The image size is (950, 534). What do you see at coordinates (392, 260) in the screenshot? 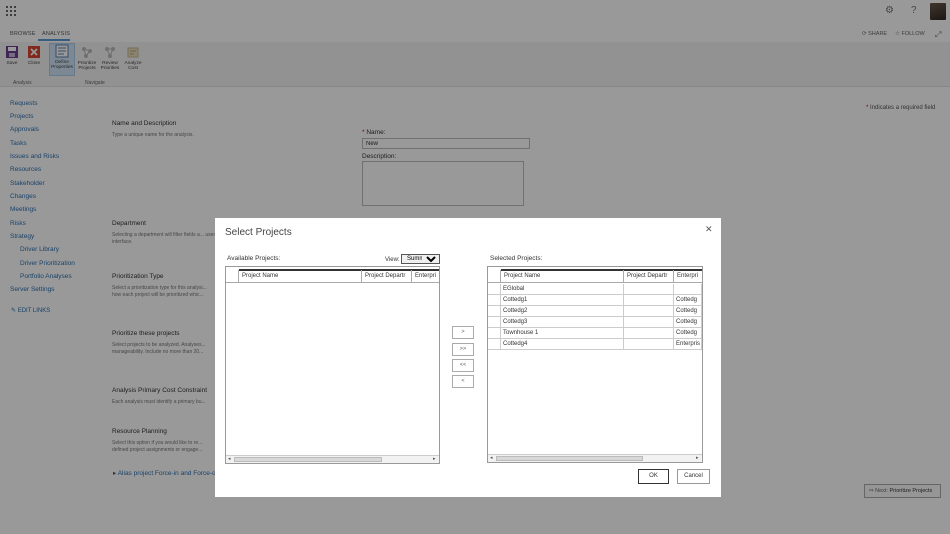
I see `view-label: View:` at bounding box center [392, 260].